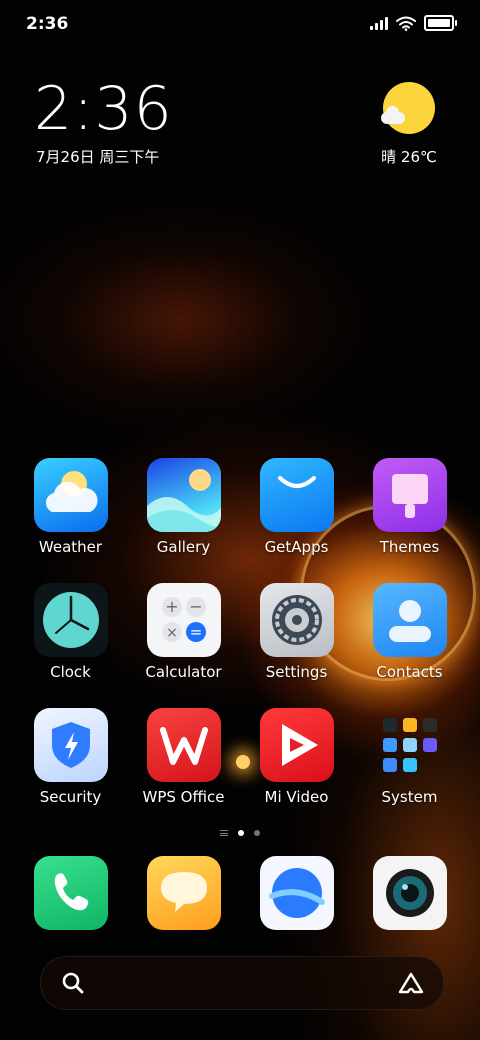 This screenshot has height=1040, width=480. What do you see at coordinates (73, 983) in the screenshot?
I see `search-icon` at bounding box center [73, 983].